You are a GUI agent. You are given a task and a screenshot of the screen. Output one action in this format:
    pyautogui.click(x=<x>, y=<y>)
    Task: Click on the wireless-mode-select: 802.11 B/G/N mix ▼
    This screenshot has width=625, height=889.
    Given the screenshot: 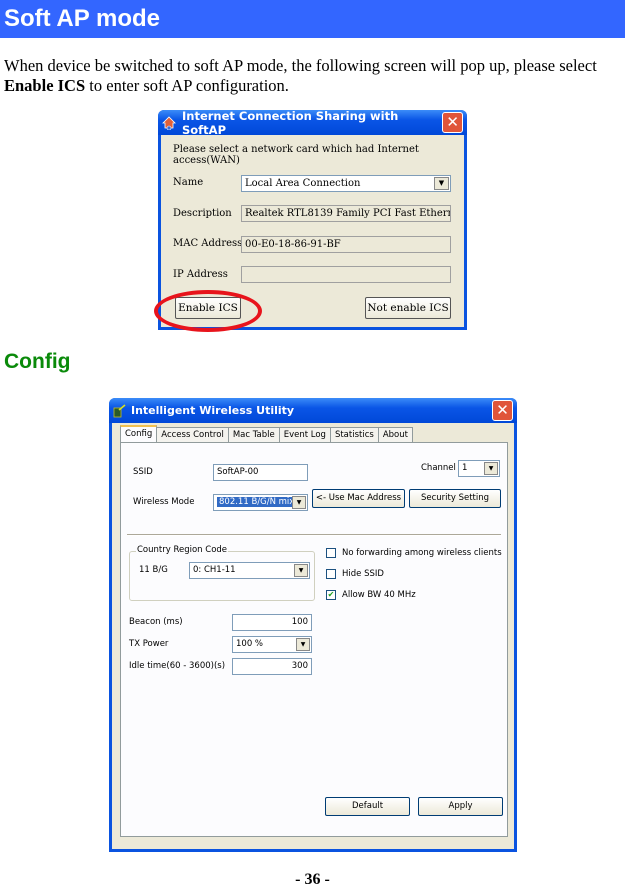 What is the action you would take?
    pyautogui.click(x=260, y=502)
    